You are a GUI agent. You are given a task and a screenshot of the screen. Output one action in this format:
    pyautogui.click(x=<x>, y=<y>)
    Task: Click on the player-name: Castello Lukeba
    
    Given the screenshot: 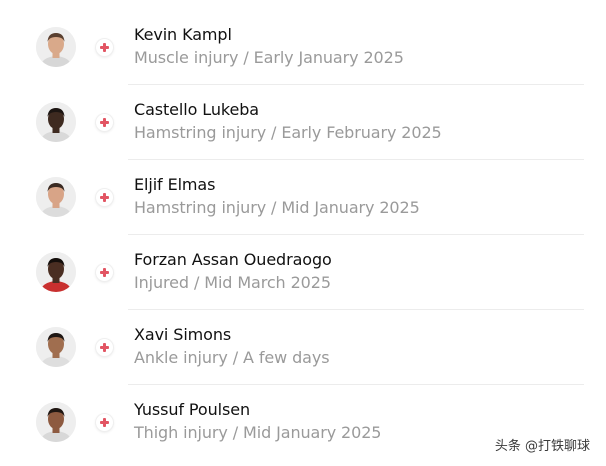 What is the action you would take?
    pyautogui.click(x=196, y=109)
    